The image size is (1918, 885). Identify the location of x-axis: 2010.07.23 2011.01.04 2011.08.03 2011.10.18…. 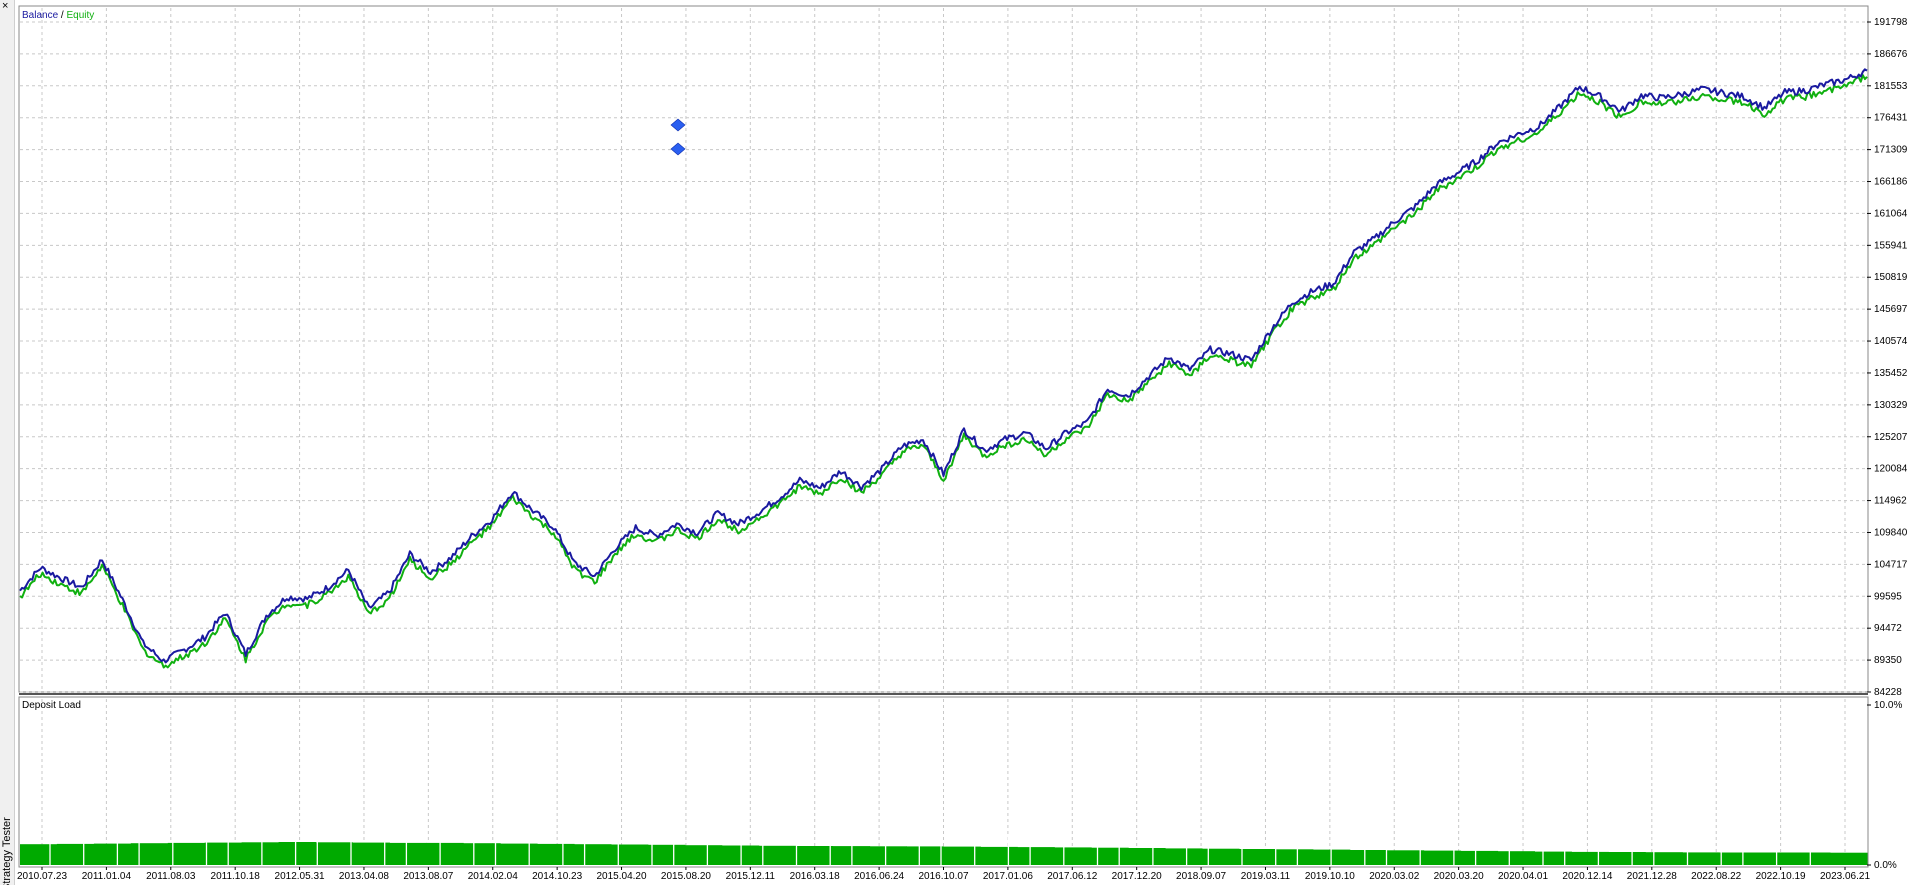
(943, 874).